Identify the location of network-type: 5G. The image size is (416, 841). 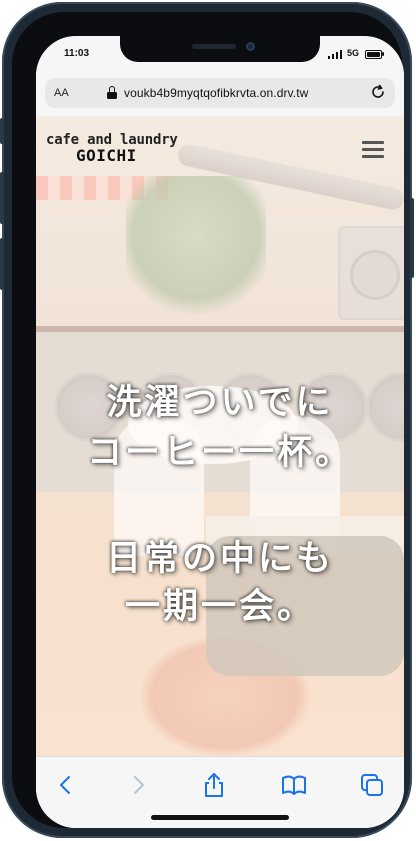
(353, 53).